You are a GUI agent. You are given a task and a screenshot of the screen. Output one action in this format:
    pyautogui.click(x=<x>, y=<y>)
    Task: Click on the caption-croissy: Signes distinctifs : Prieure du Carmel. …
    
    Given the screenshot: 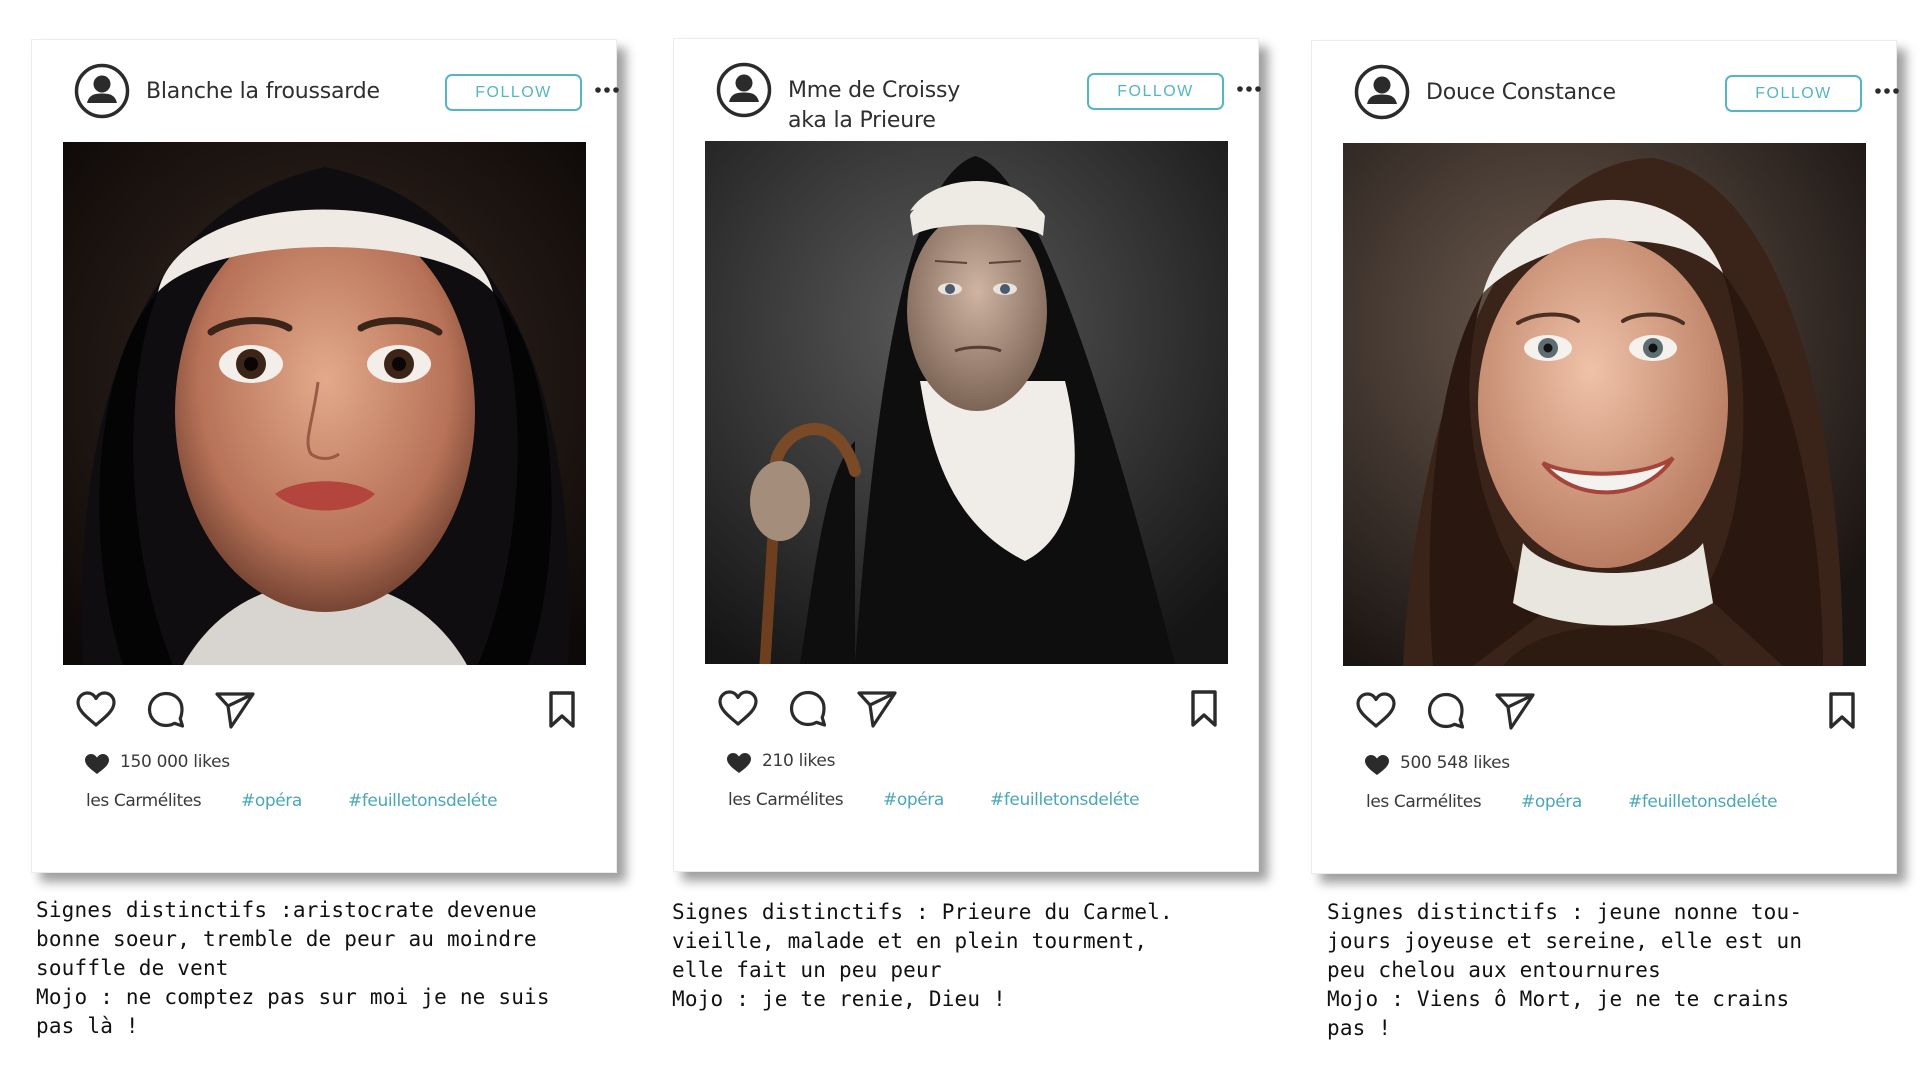 What is the action you would take?
    pyautogui.click(x=922, y=955)
    